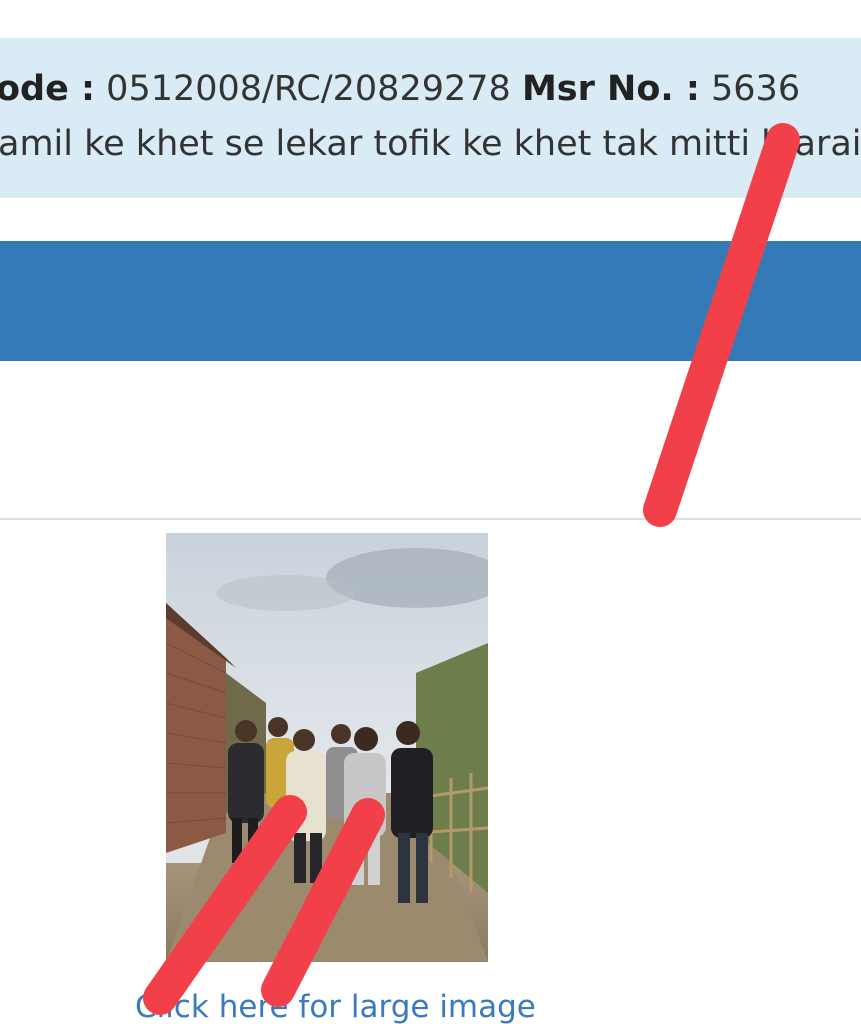 This screenshot has height=1024, width=861. I want to click on record-code-line: ode : 0512008/RC/20829278 Msr No. : 5636, so click(400, 89).